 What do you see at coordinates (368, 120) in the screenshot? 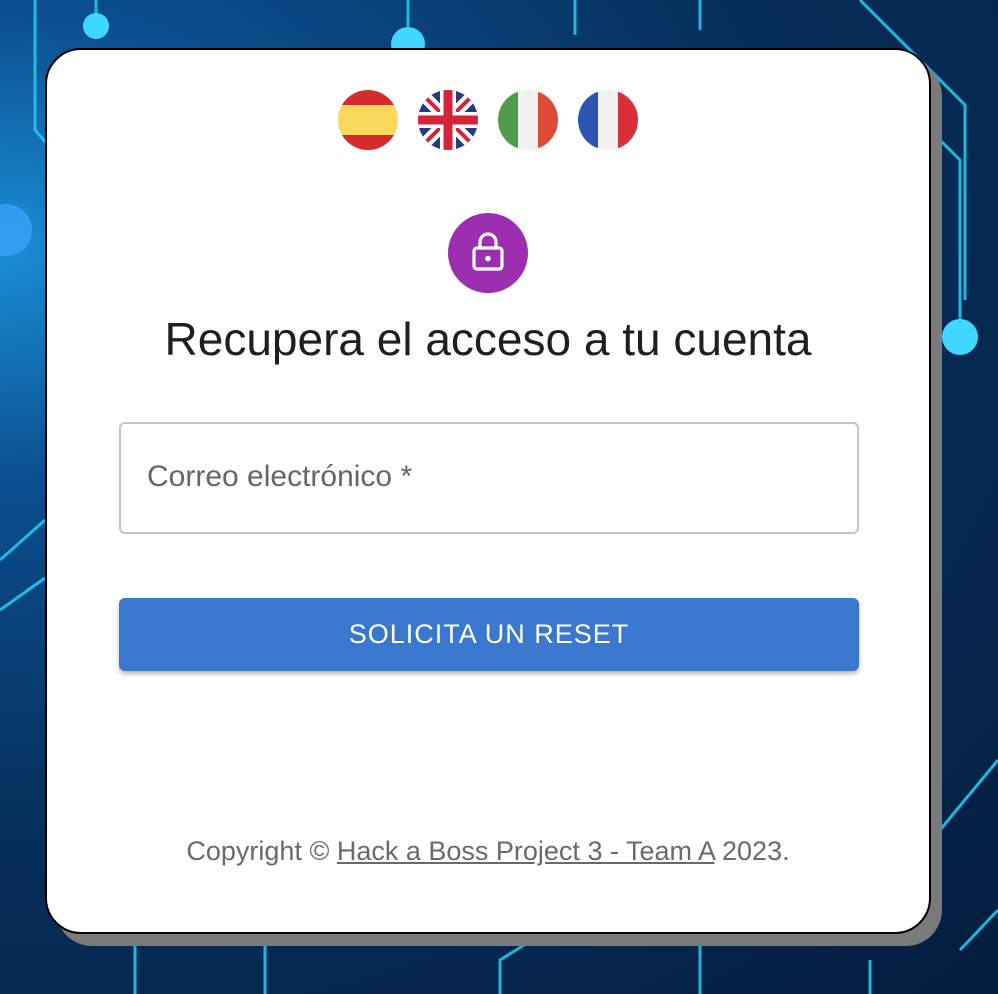
I see `spain-flag-icon` at bounding box center [368, 120].